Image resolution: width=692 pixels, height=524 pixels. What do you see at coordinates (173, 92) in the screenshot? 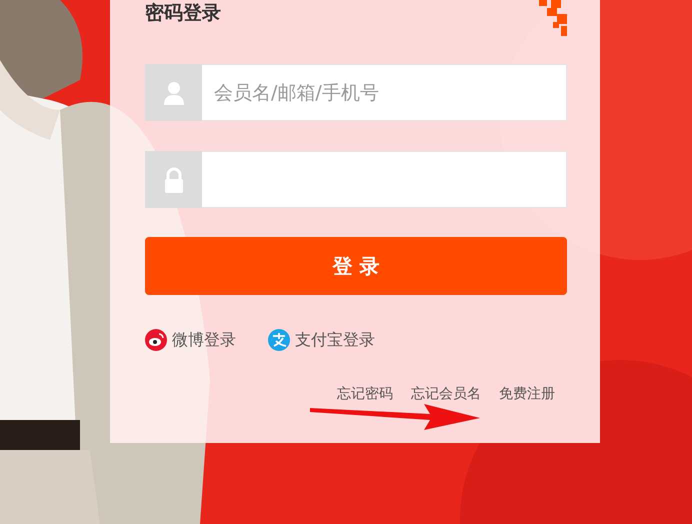
I see `user-icon` at bounding box center [173, 92].